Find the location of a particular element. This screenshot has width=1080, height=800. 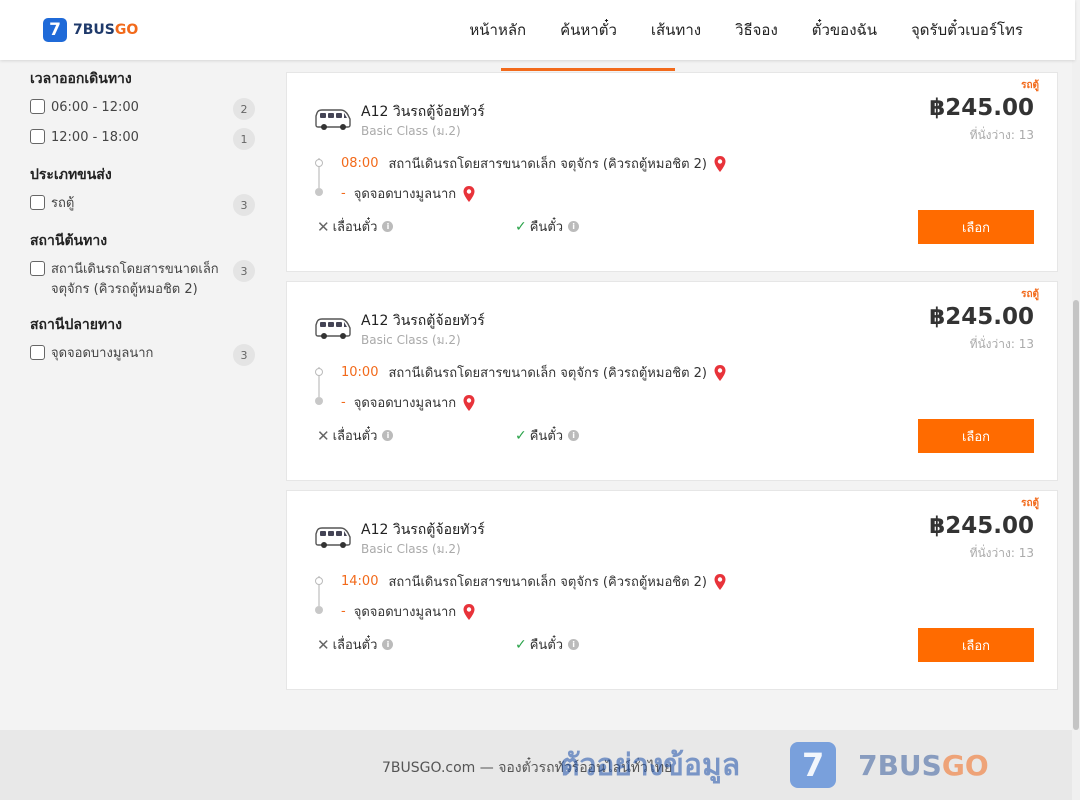

filter-group-transport-type: ประเภทขนส่ง รถตู้ 3 is located at coordinates (142, 190).